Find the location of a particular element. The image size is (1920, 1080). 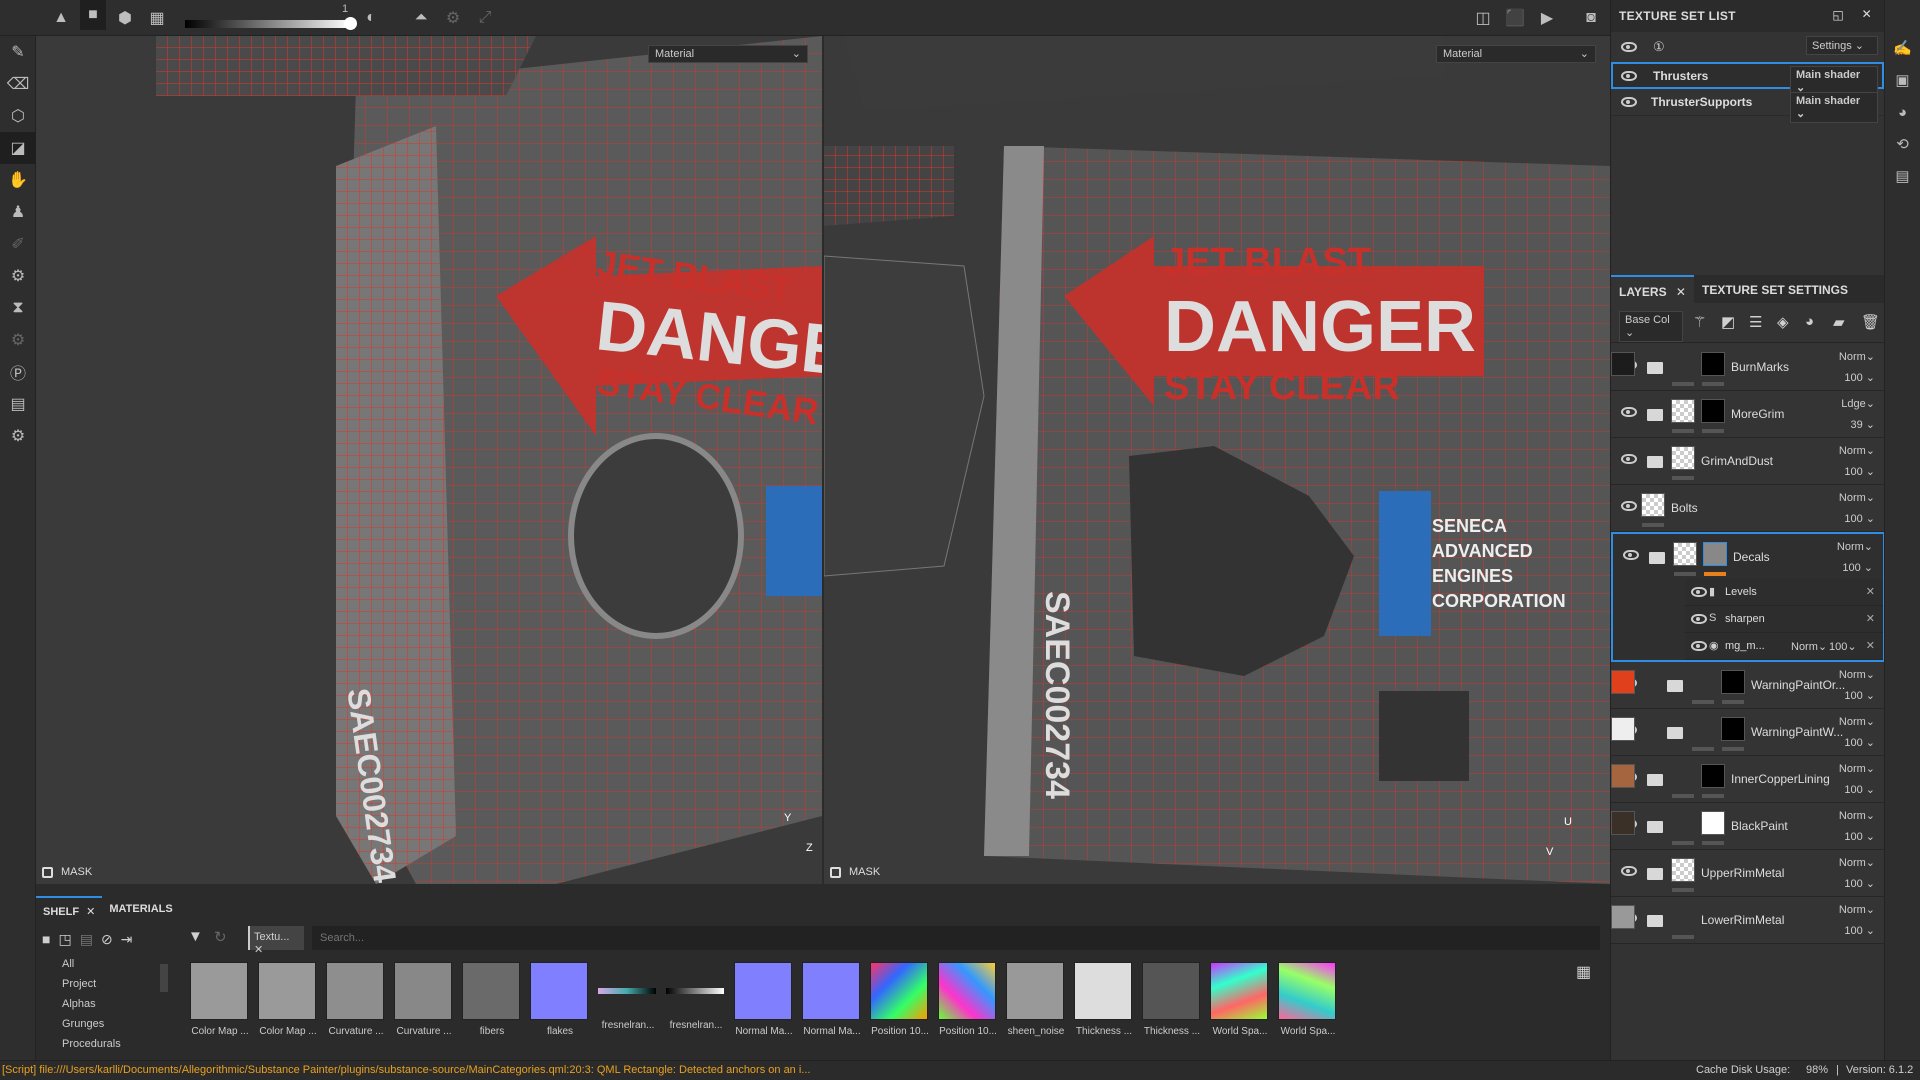

gear-icon: ⚙ is located at coordinates (18, 436).